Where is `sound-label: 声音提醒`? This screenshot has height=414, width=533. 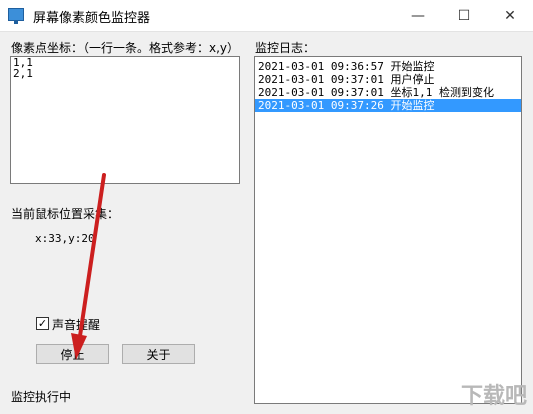 sound-label: 声音提醒 is located at coordinates (76, 324).